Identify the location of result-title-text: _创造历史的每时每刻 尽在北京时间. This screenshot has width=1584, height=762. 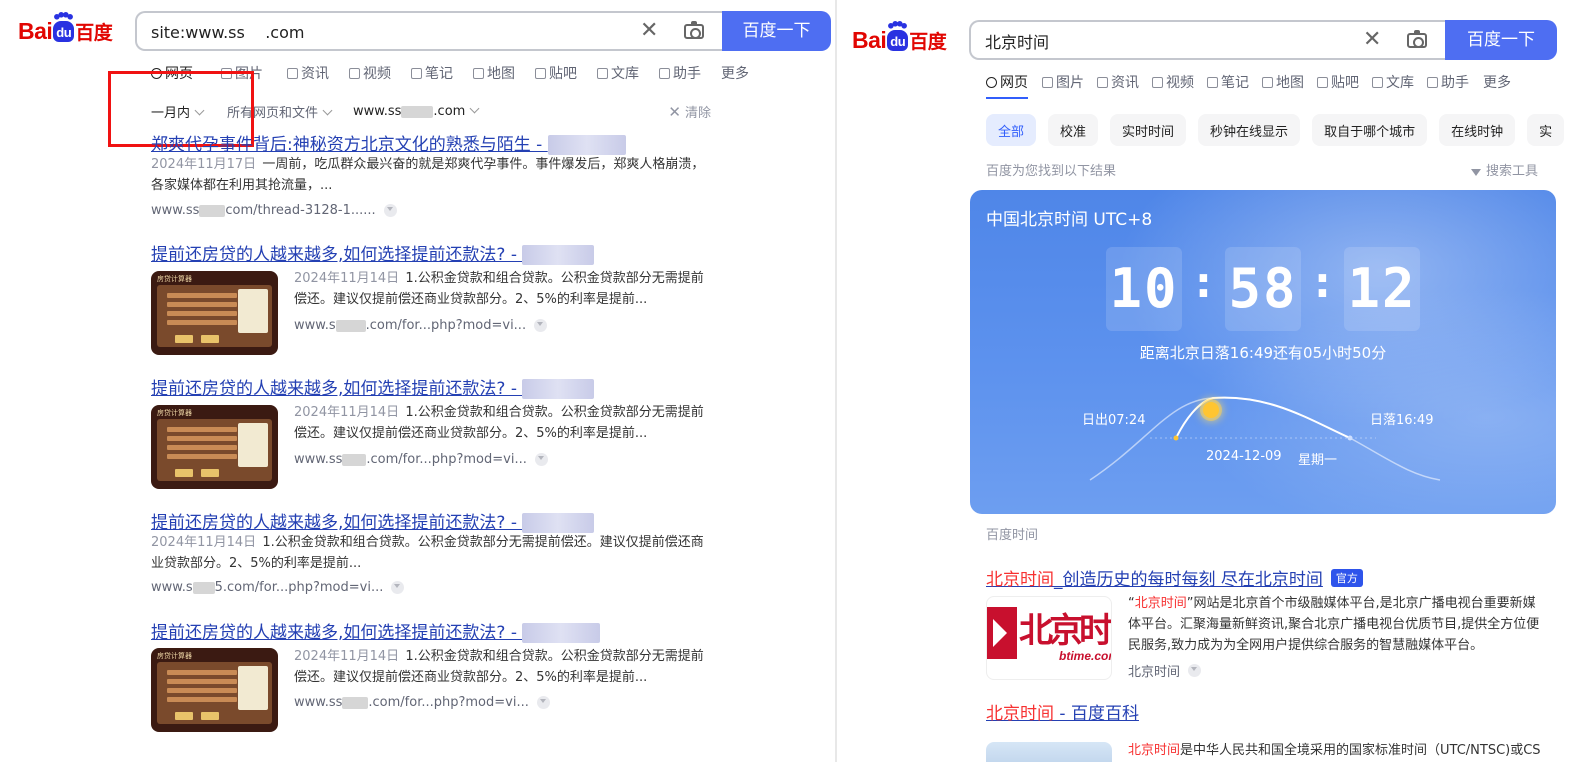
(1188, 580).